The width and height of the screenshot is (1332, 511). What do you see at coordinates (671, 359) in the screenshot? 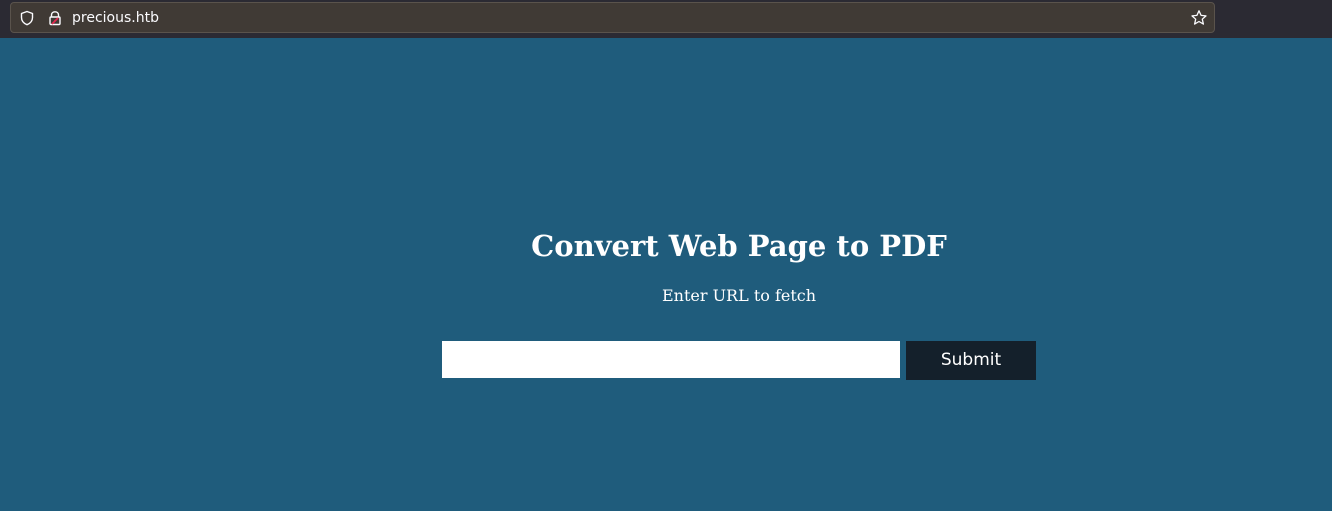
I see `url-input` at bounding box center [671, 359].